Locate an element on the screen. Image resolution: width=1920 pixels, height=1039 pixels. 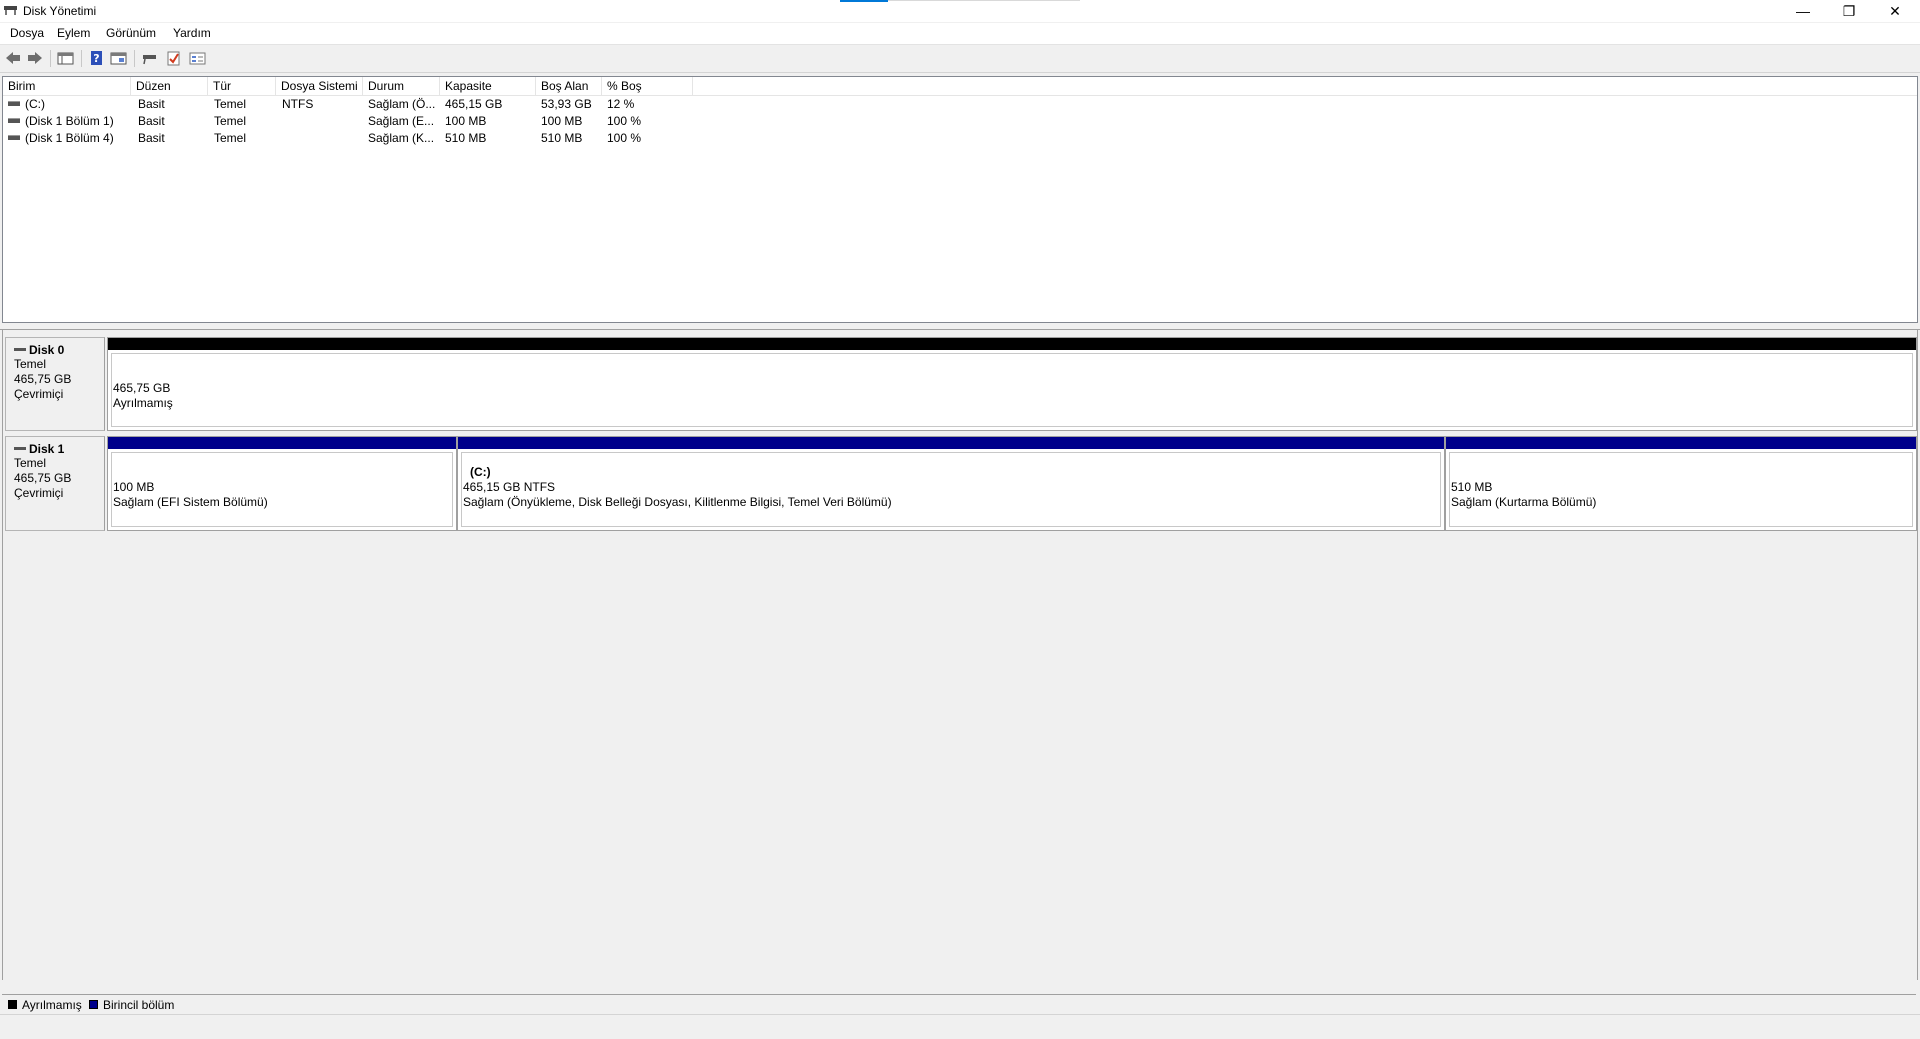
partition-status: Ayrılmamış is located at coordinates (143, 403).